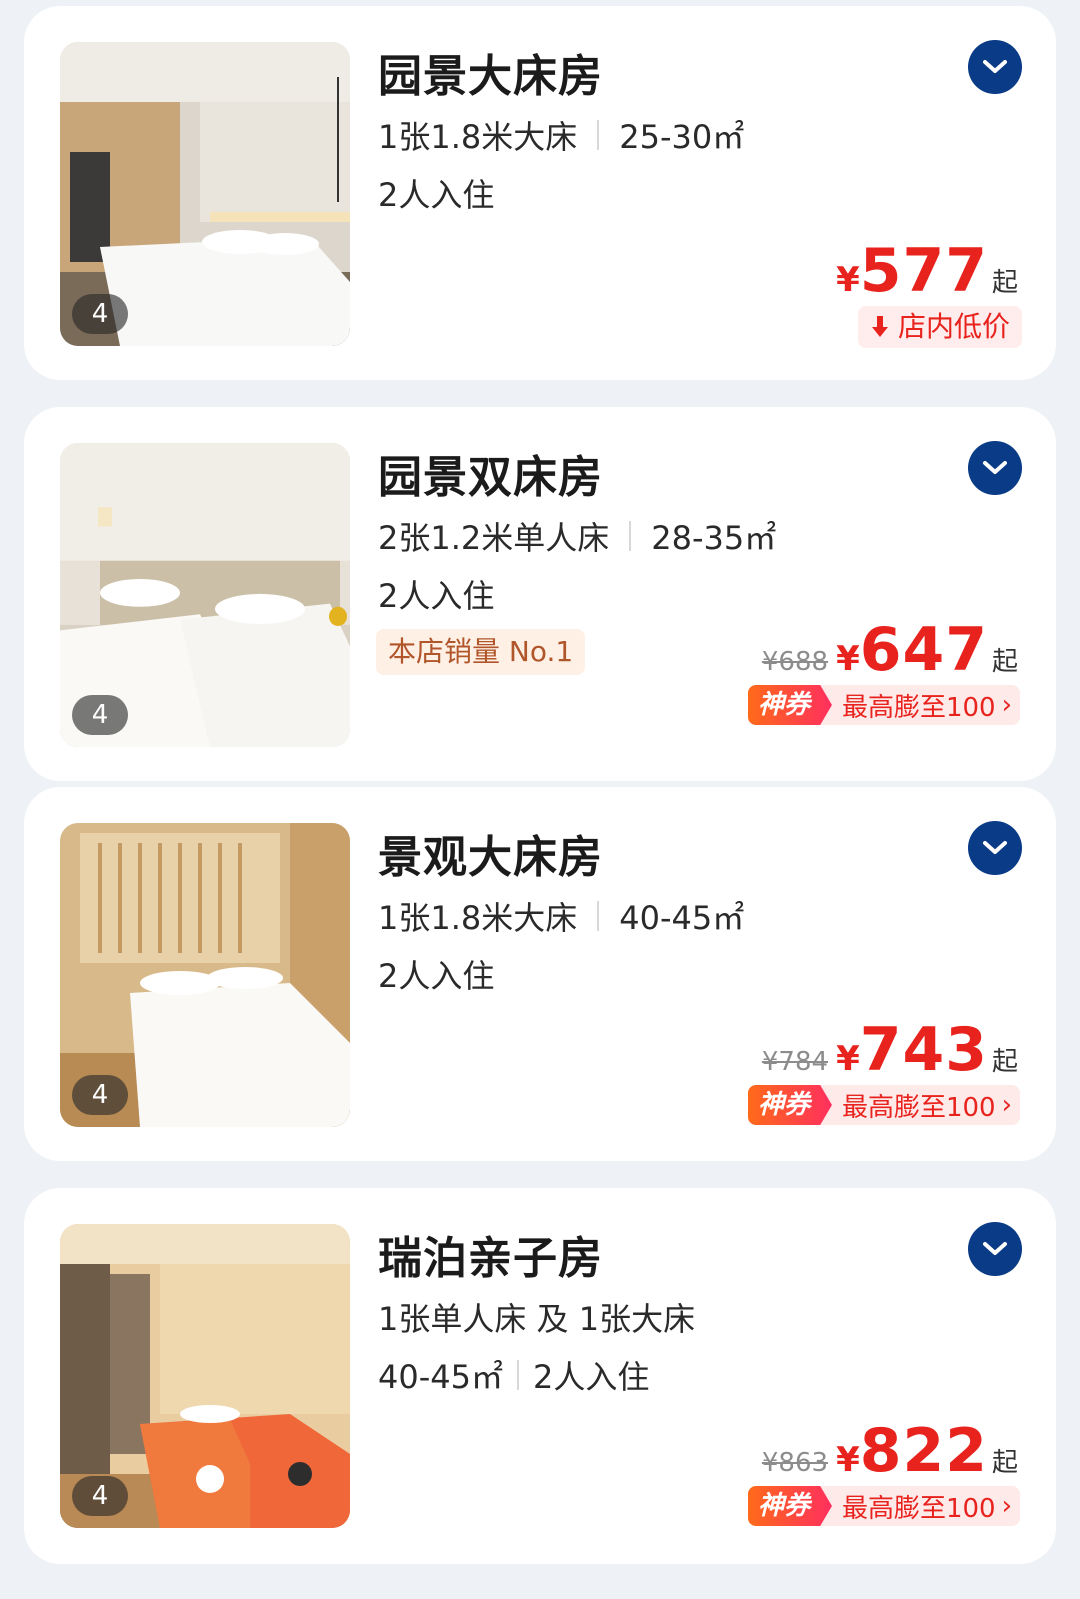 The image size is (1080, 1599). I want to click on price-row: ¥863 ¥ 822 起, so click(890, 1451).